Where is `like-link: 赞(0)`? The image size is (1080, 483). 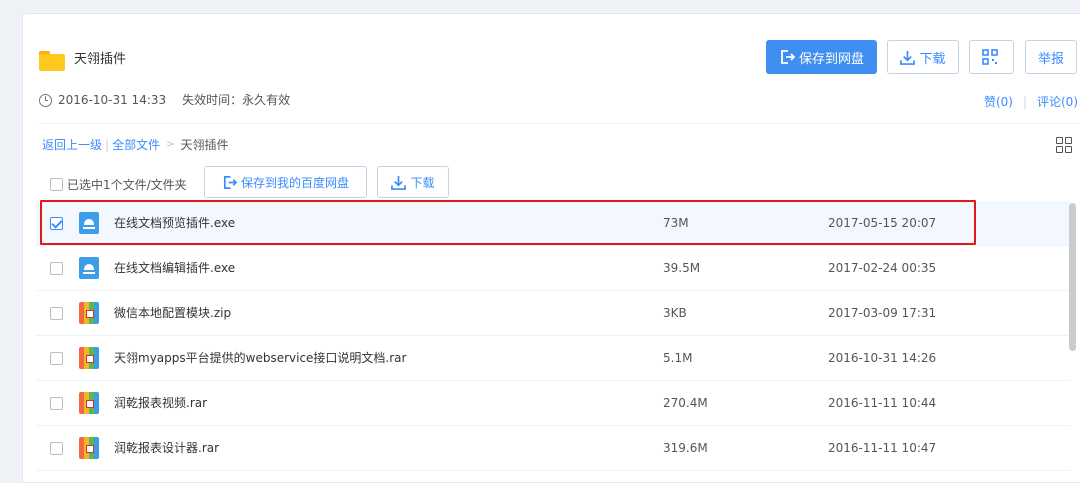
like-link: 赞(0) is located at coordinates (998, 101).